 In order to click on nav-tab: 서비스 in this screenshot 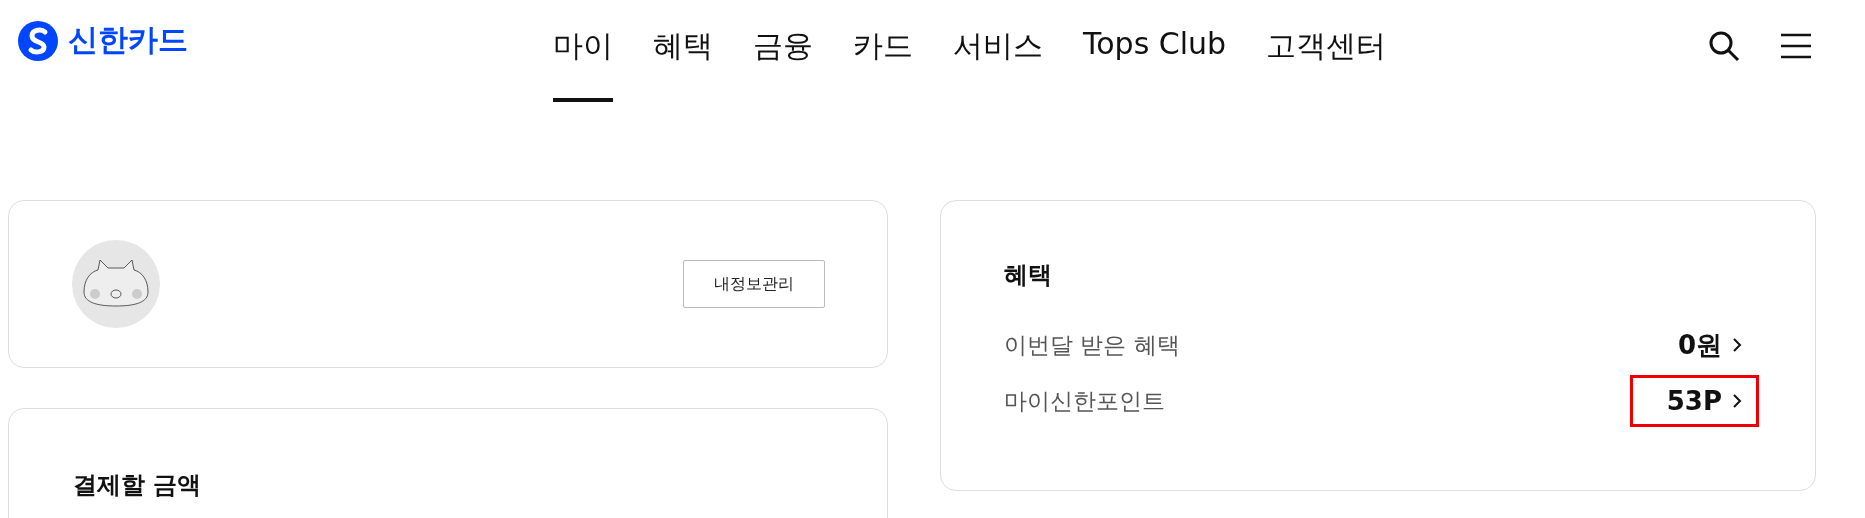, I will do `click(998, 64)`.